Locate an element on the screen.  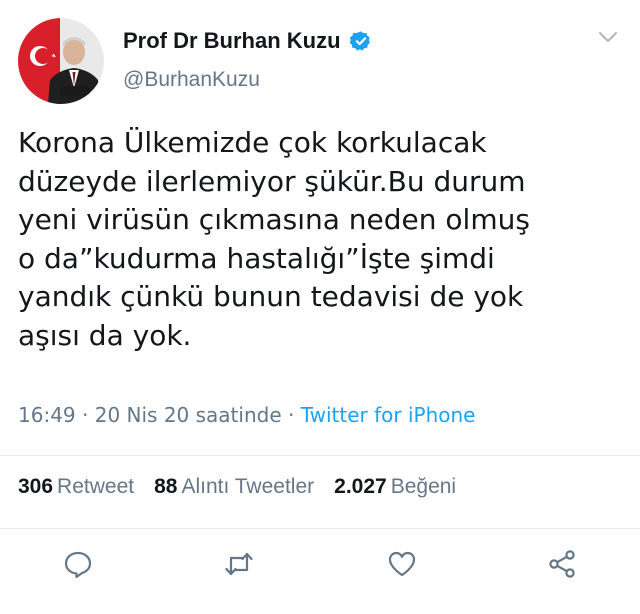
tweet-date: 20 Nis 20 saatinde is located at coordinates (188, 415).